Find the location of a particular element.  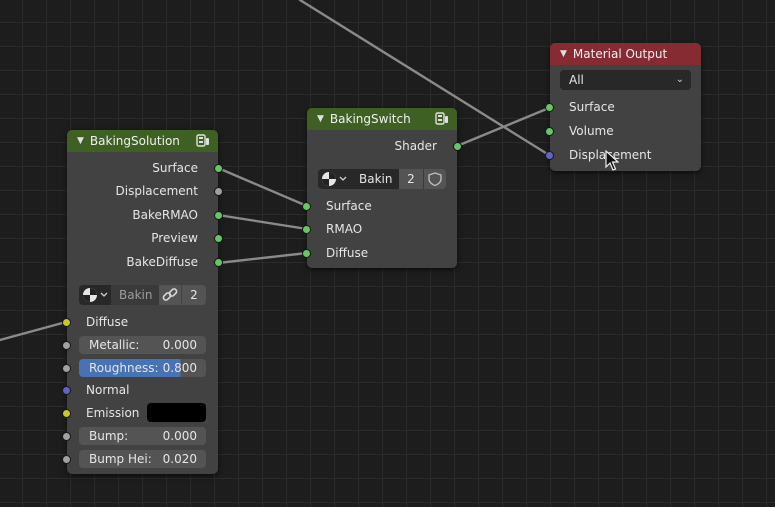

input-socket-emission is located at coordinates (66, 413).